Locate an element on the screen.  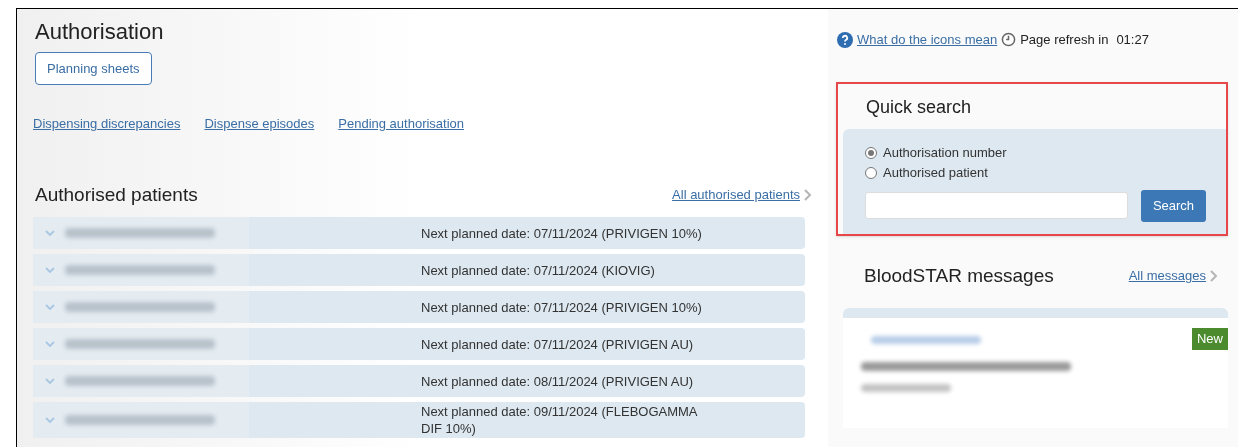
next-planned-date: Next planned date: 07/11/2024 (KIOVIG) is located at coordinates (538, 270).